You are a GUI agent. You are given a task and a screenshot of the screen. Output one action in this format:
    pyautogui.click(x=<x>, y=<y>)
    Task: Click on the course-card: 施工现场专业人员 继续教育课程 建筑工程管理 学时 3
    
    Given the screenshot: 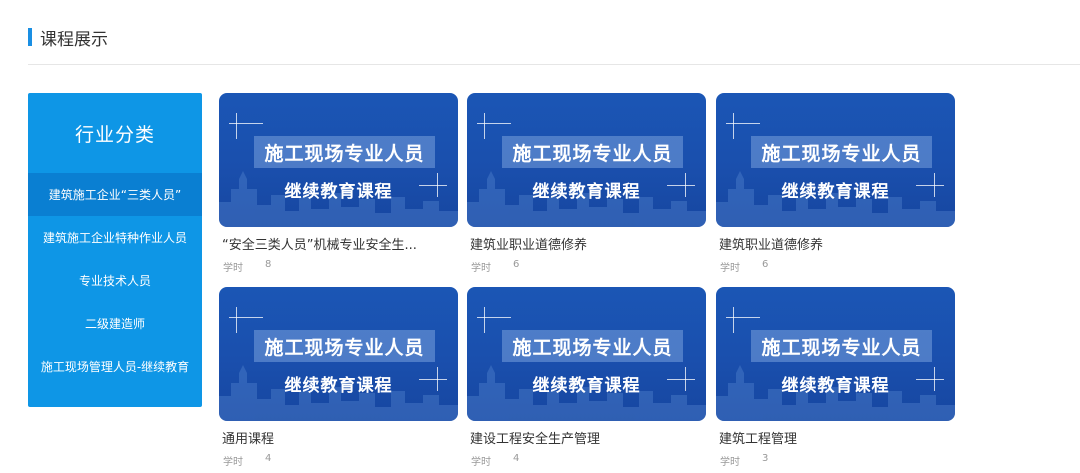 What is the action you would take?
    pyautogui.click(x=835, y=377)
    